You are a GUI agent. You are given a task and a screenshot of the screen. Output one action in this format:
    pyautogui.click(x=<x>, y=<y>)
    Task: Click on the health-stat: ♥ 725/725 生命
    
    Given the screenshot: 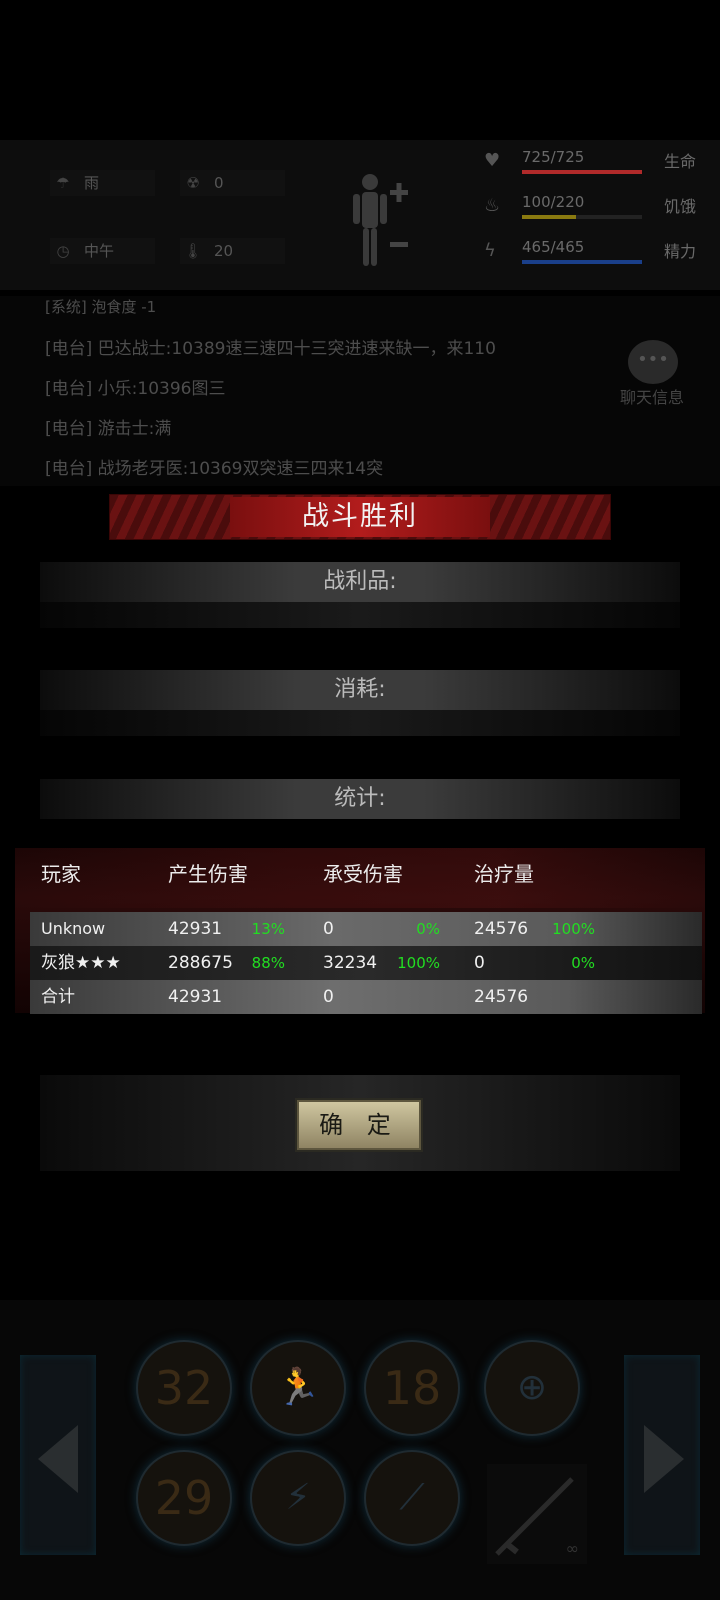 What is the action you would take?
    pyautogui.click(x=588, y=163)
    